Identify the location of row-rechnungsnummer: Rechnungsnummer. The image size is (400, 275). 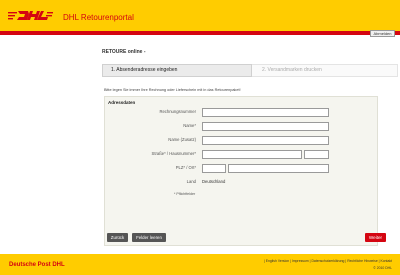
(242, 112).